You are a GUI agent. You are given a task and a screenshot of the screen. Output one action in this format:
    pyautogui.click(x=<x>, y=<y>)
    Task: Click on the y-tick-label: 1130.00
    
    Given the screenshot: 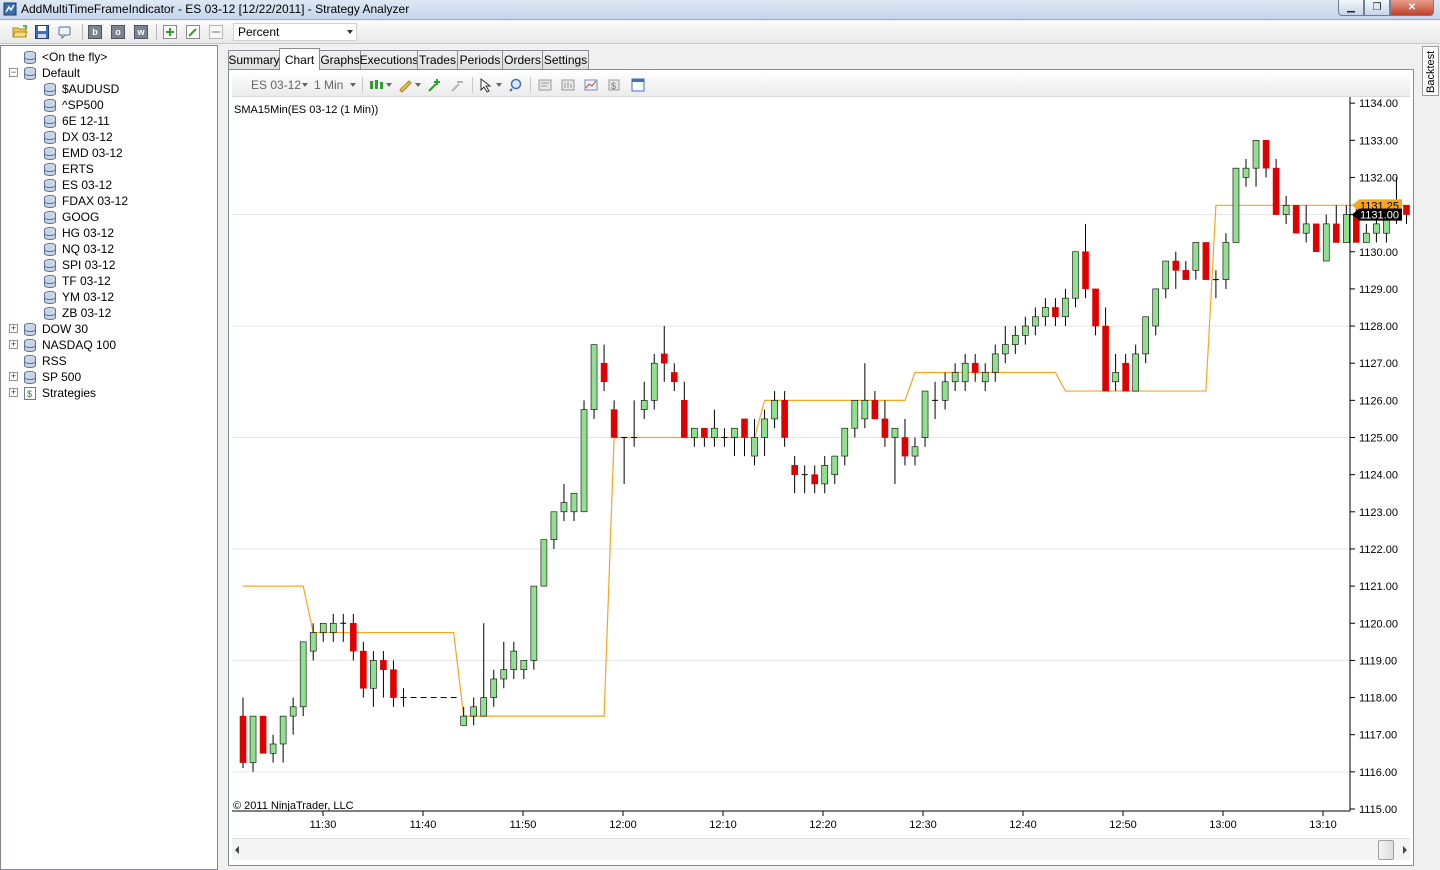 What is the action you would take?
    pyautogui.click(x=1378, y=253)
    